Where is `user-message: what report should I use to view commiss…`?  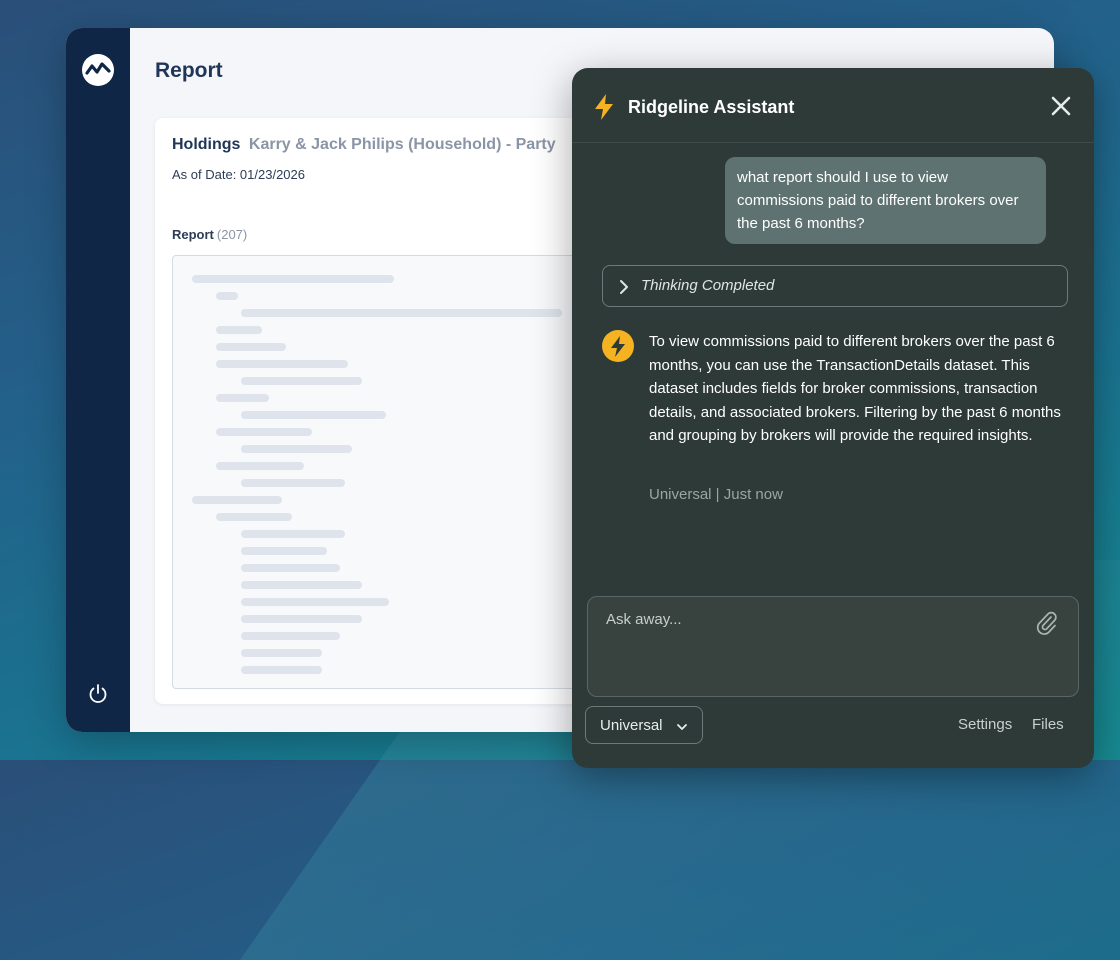
user-message: what report should I use to view commiss… is located at coordinates (885, 200).